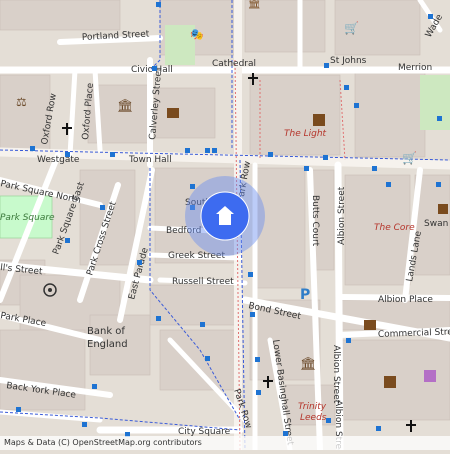 The width and height of the screenshot is (450, 454). I want to click on street-label-russell: Russell Street, so click(203, 282).